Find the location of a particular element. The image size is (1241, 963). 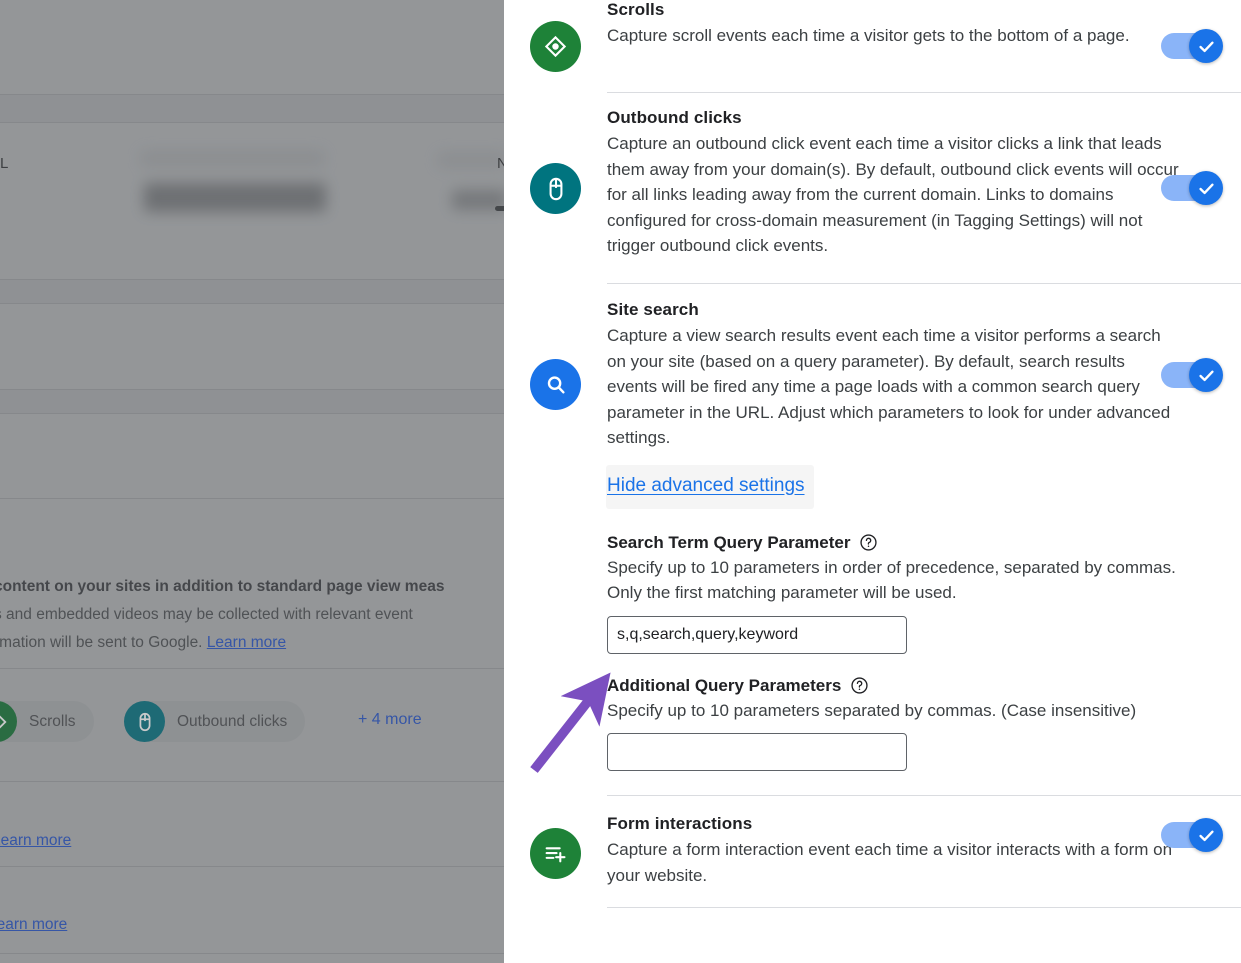

backdrop-edge-fragment: L is located at coordinates (4, 163).